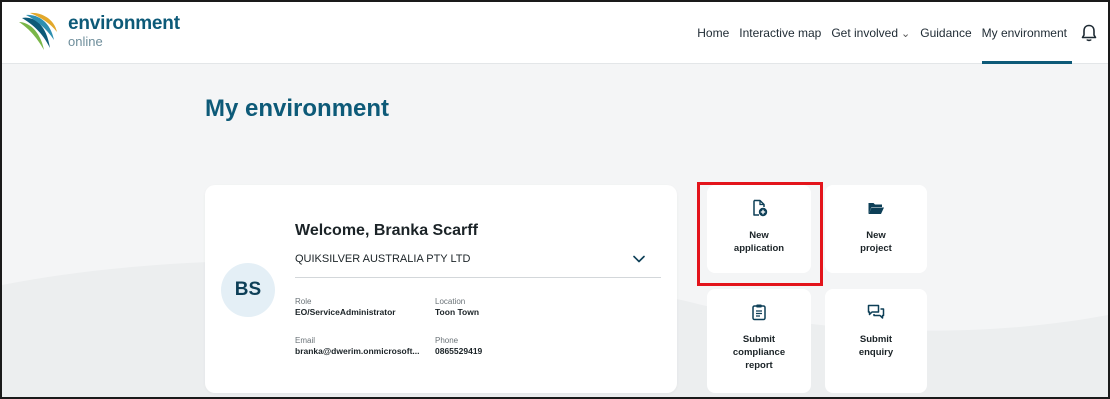 This screenshot has width=1110, height=399. I want to click on new-project-button: New project, so click(876, 229).